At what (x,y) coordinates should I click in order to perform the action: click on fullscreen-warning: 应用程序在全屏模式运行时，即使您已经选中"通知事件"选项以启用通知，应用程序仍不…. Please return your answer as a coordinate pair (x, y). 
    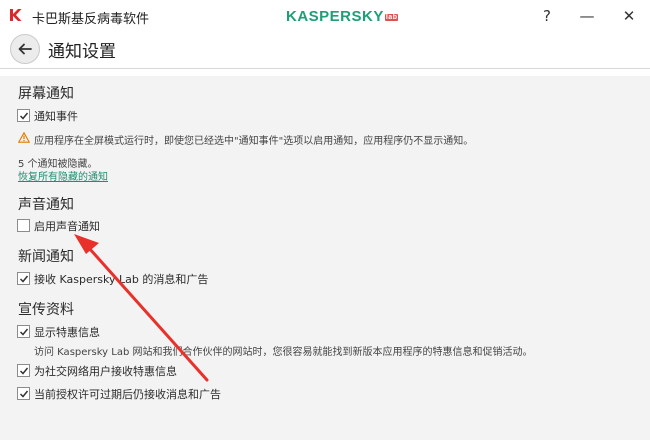
    Looking at the image, I should click on (254, 141).